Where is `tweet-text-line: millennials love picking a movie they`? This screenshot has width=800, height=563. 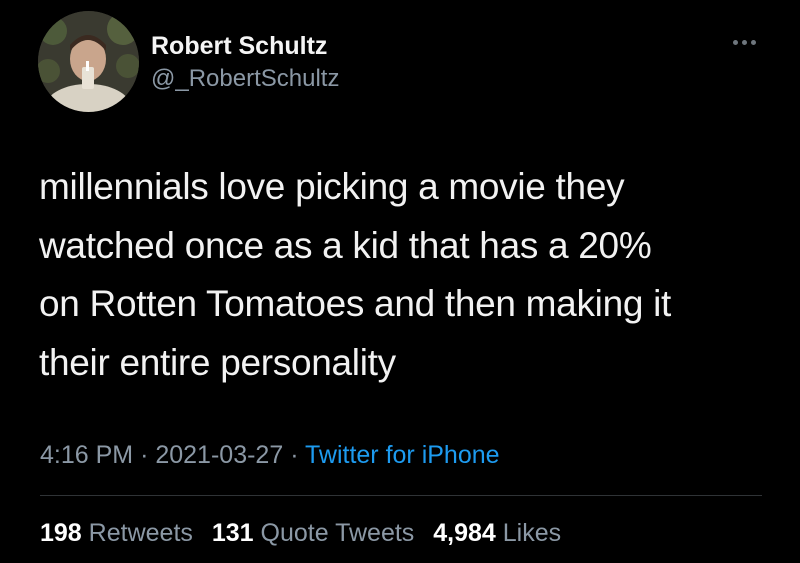 tweet-text-line: millennials love picking a movie they is located at coordinates (332, 186).